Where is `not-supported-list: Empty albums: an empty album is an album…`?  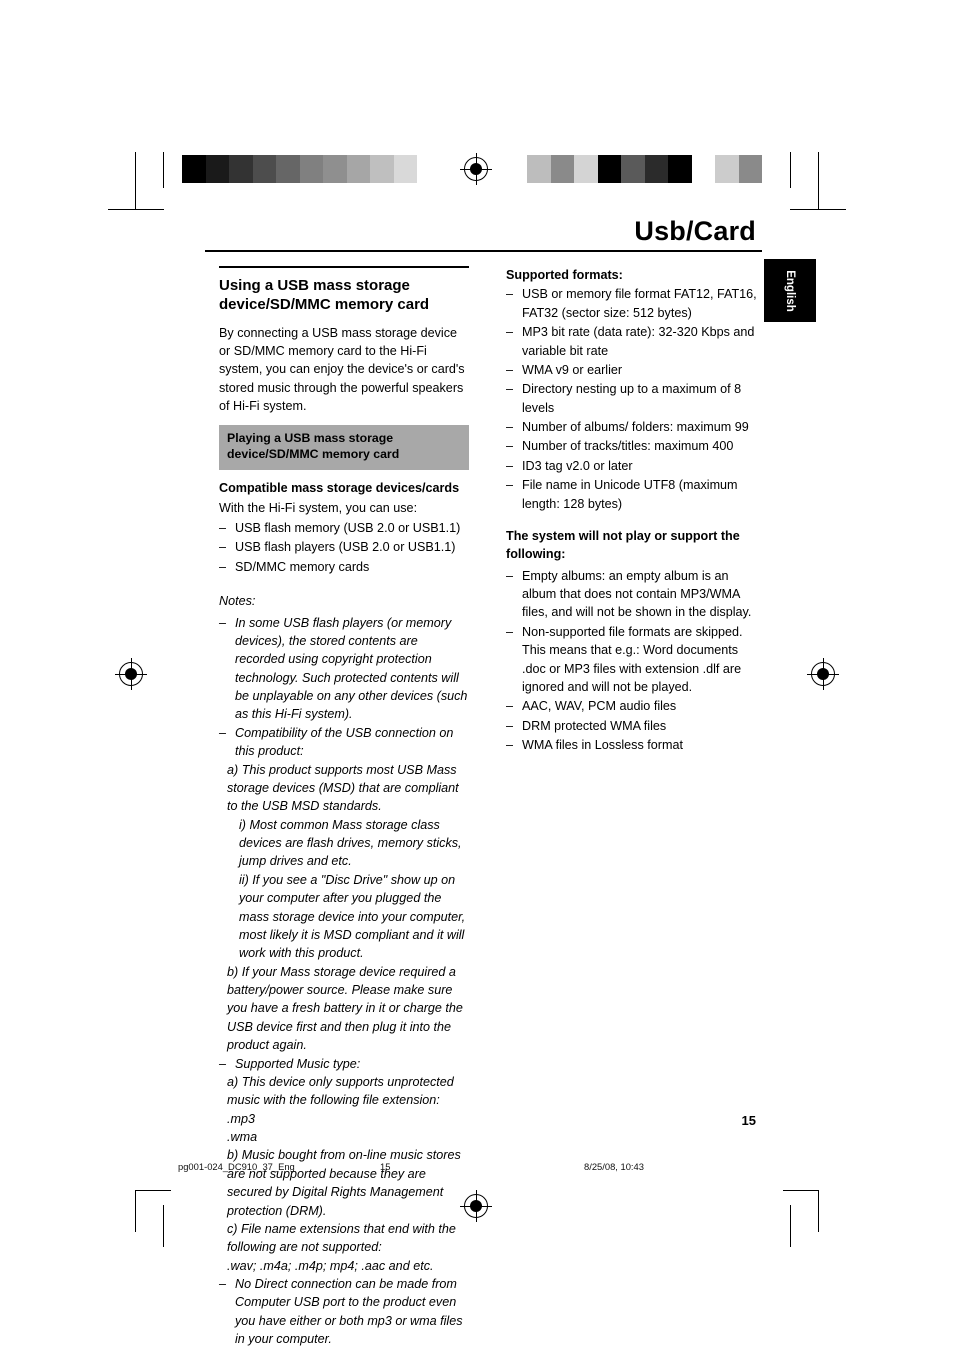 not-supported-list: Empty albums: an empty album is an album… is located at coordinates (634, 661).